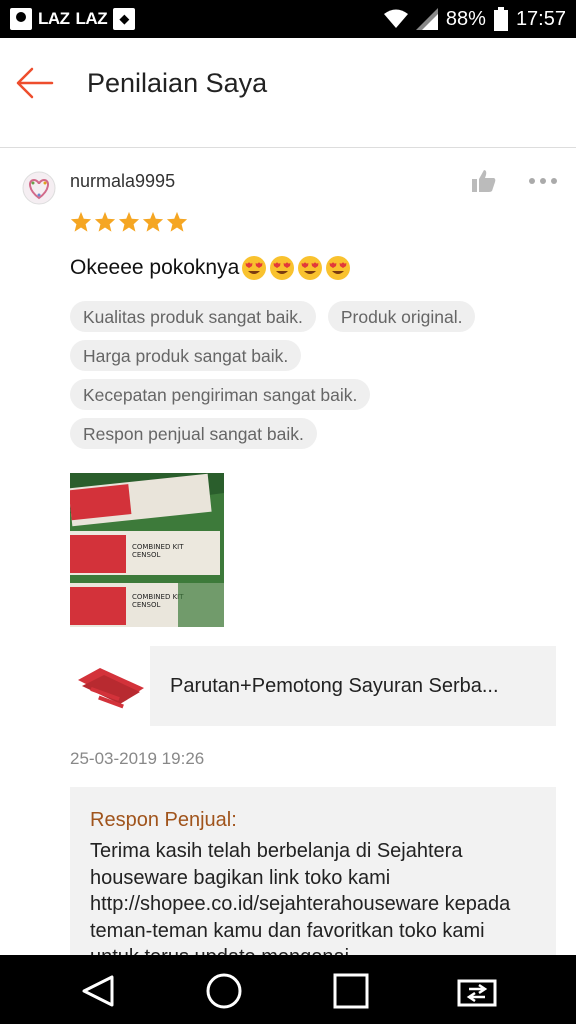  What do you see at coordinates (137, 758) in the screenshot?
I see `review-date: 25-03-2019 19:26` at bounding box center [137, 758].